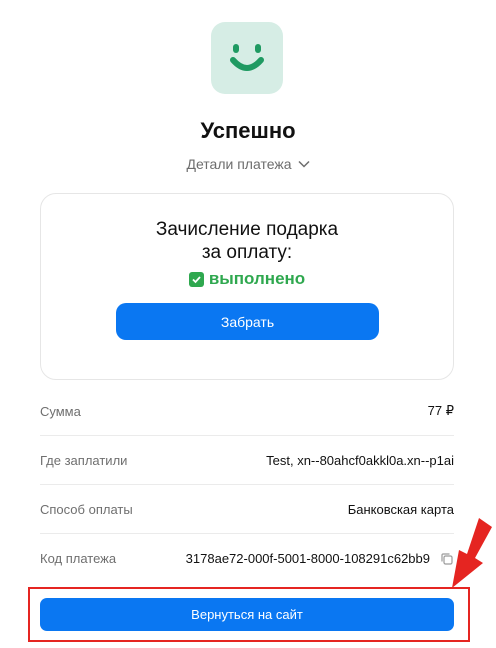  I want to click on chevron-down-icon, so click(303, 164).